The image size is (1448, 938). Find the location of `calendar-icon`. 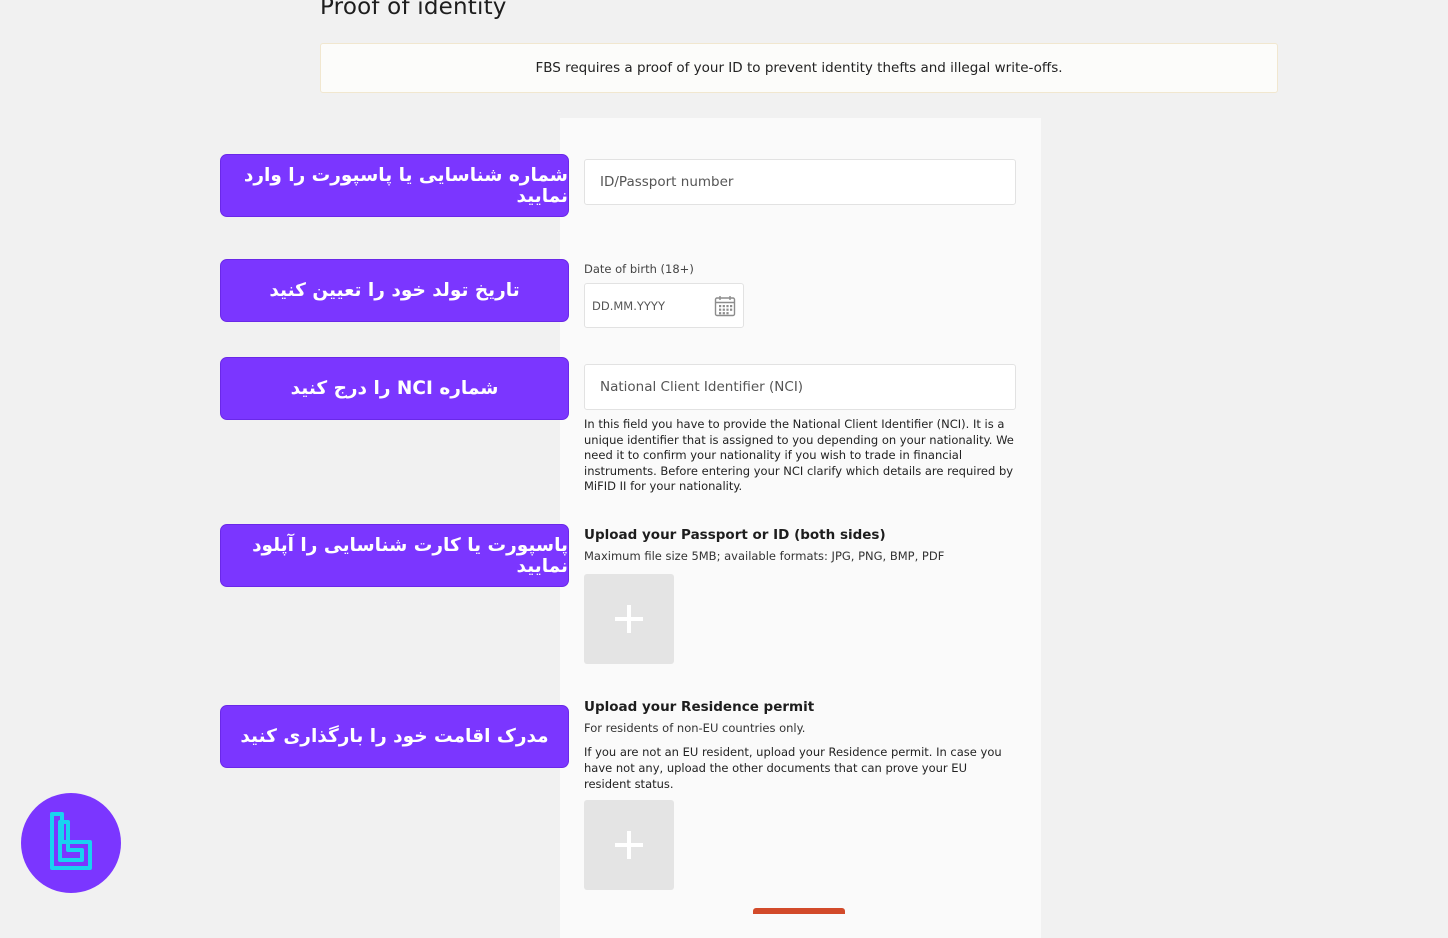

calendar-icon is located at coordinates (725, 306).